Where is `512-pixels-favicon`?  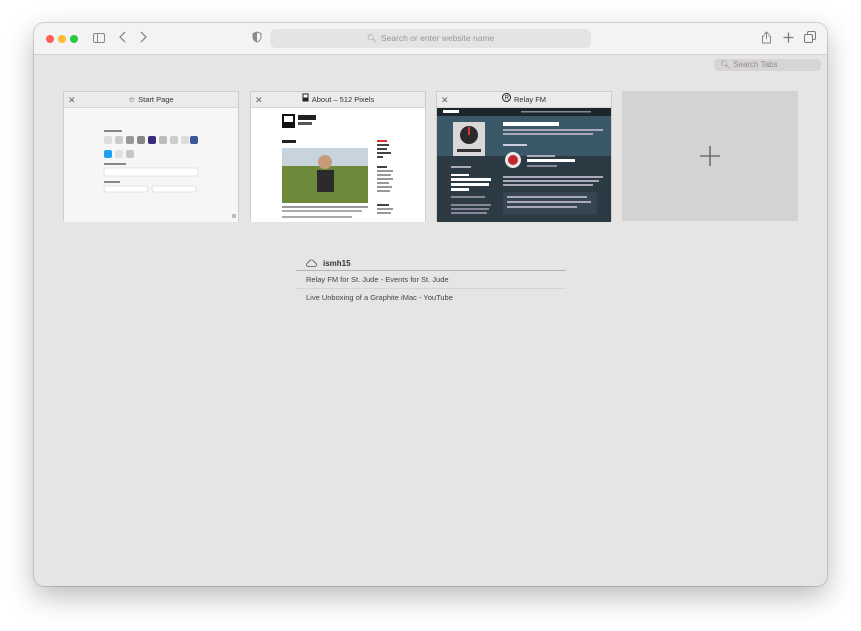
512-pixels-favicon is located at coordinates (305, 100).